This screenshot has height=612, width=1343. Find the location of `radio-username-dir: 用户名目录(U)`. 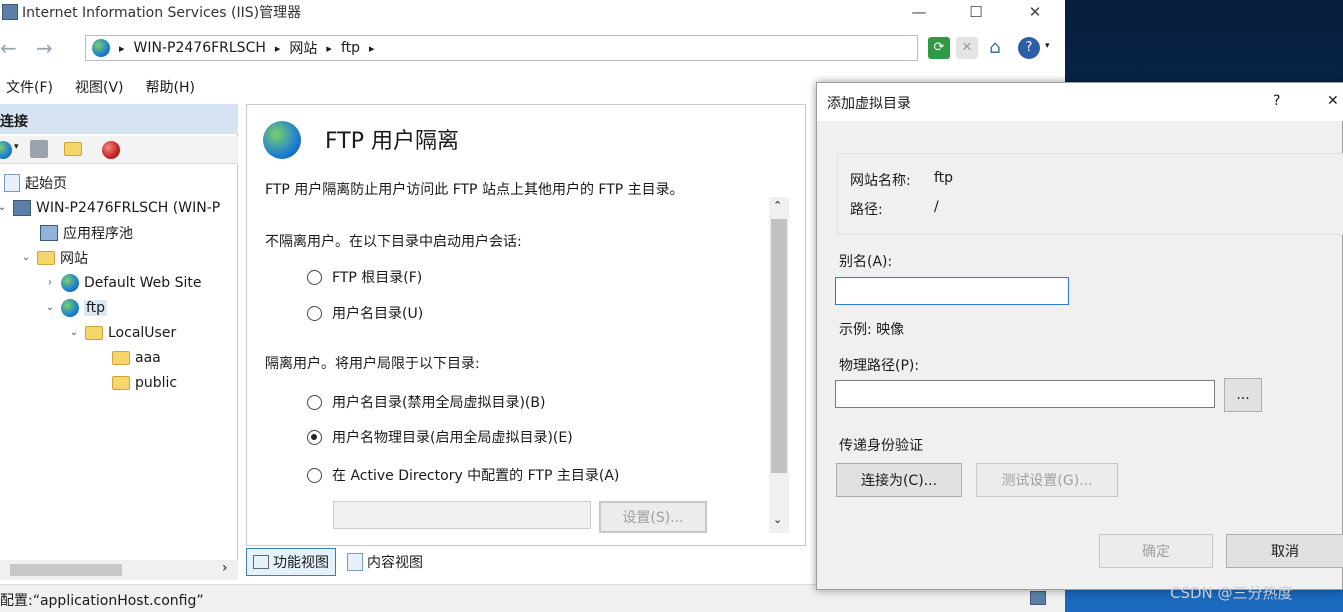

radio-username-dir: 用户名目录(U) is located at coordinates (365, 313).